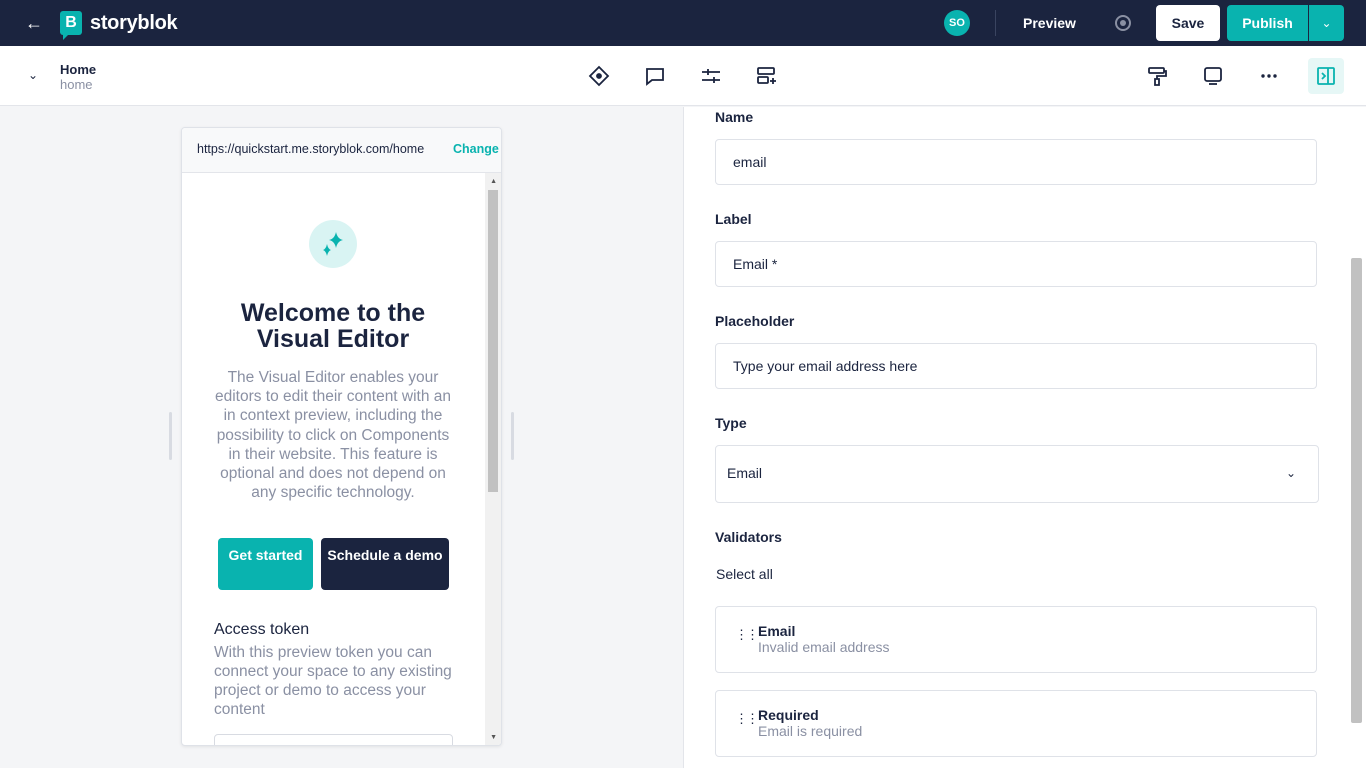 This screenshot has height=768, width=1366. Describe the element at coordinates (734, 117) in the screenshot. I see `name-label: Name` at that location.